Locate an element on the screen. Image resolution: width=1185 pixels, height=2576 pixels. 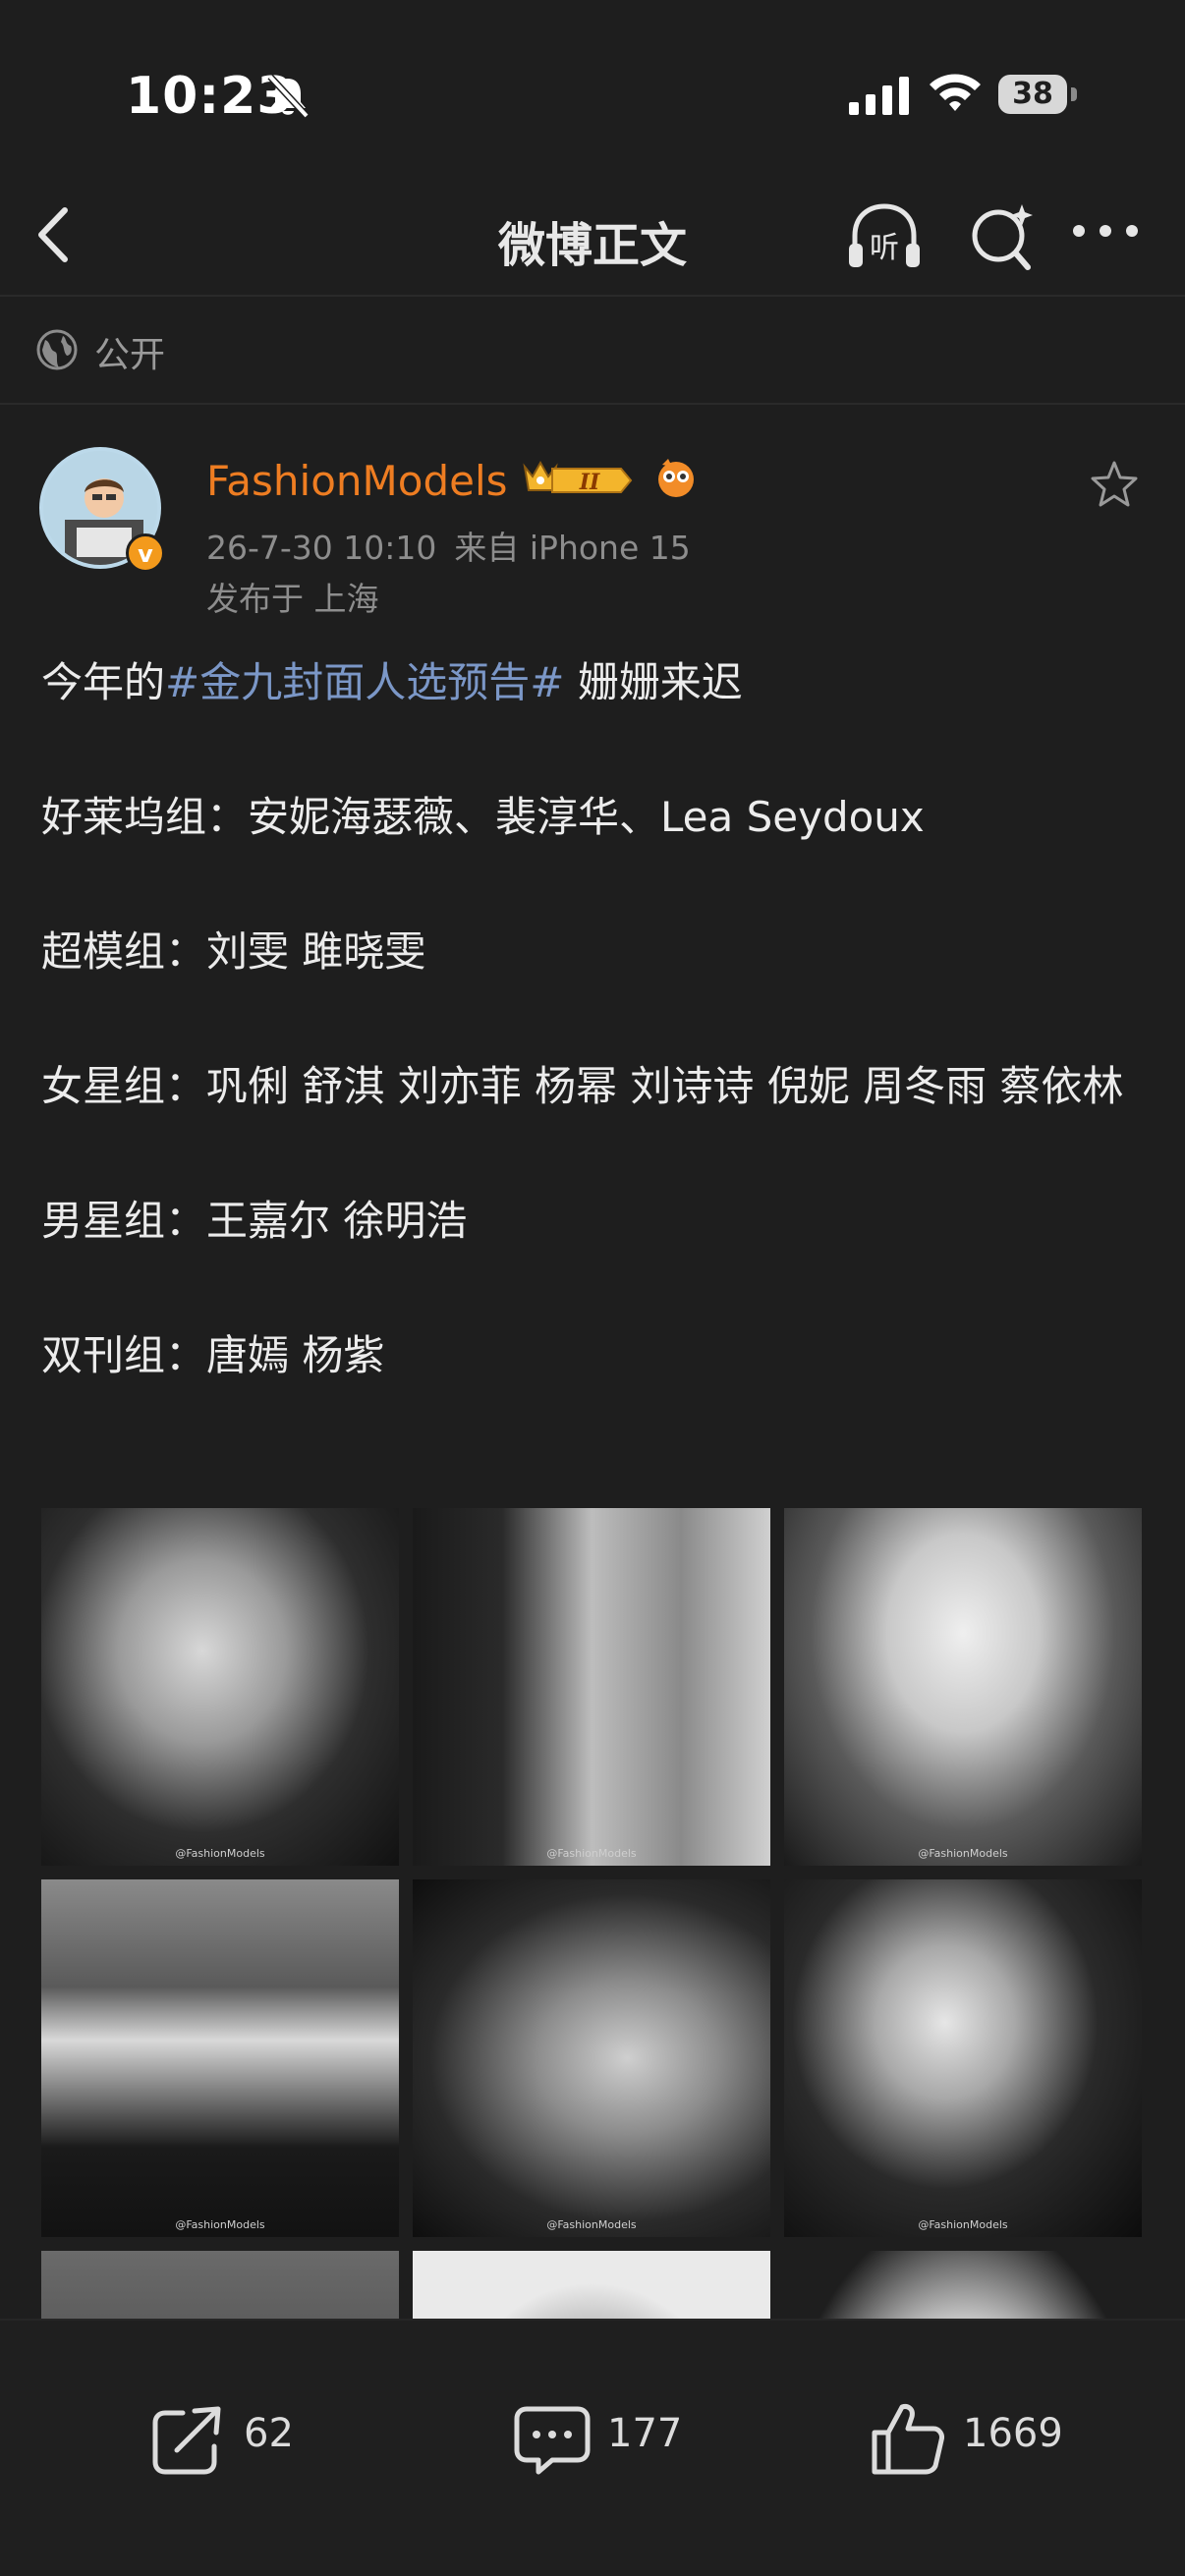
comment-count: 177 is located at coordinates (645, 2433).